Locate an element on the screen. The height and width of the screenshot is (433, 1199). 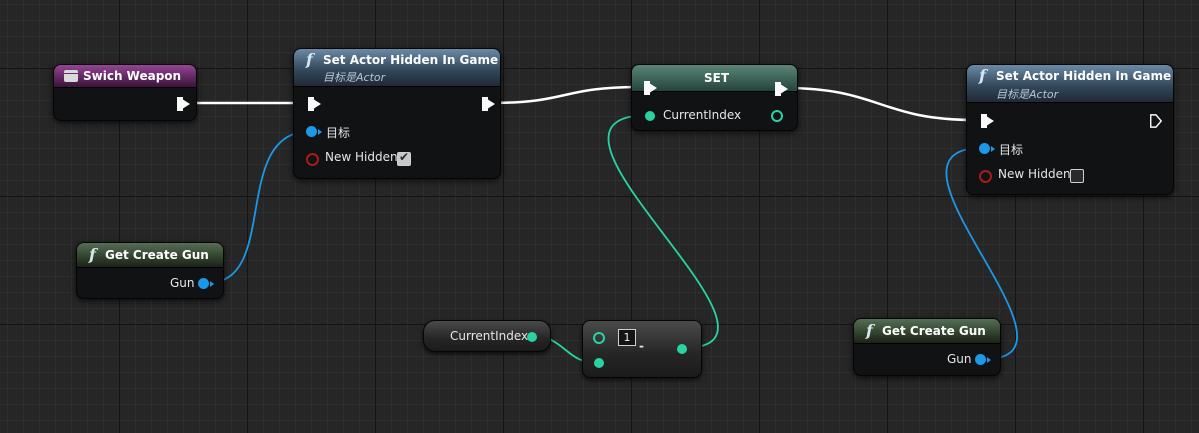
subtract-output-pin is located at coordinates (682, 349).